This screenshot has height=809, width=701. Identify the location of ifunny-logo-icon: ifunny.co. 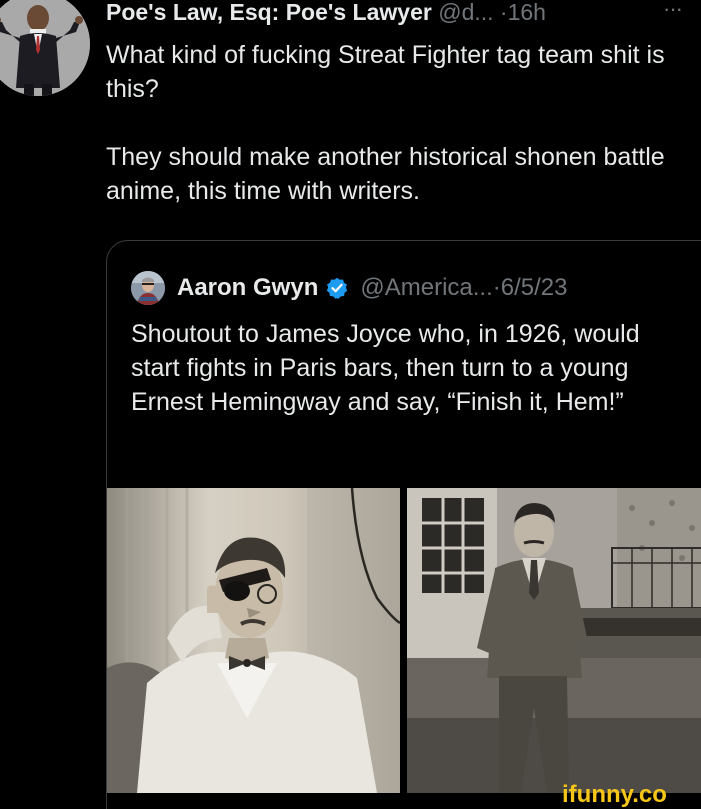
(614, 794).